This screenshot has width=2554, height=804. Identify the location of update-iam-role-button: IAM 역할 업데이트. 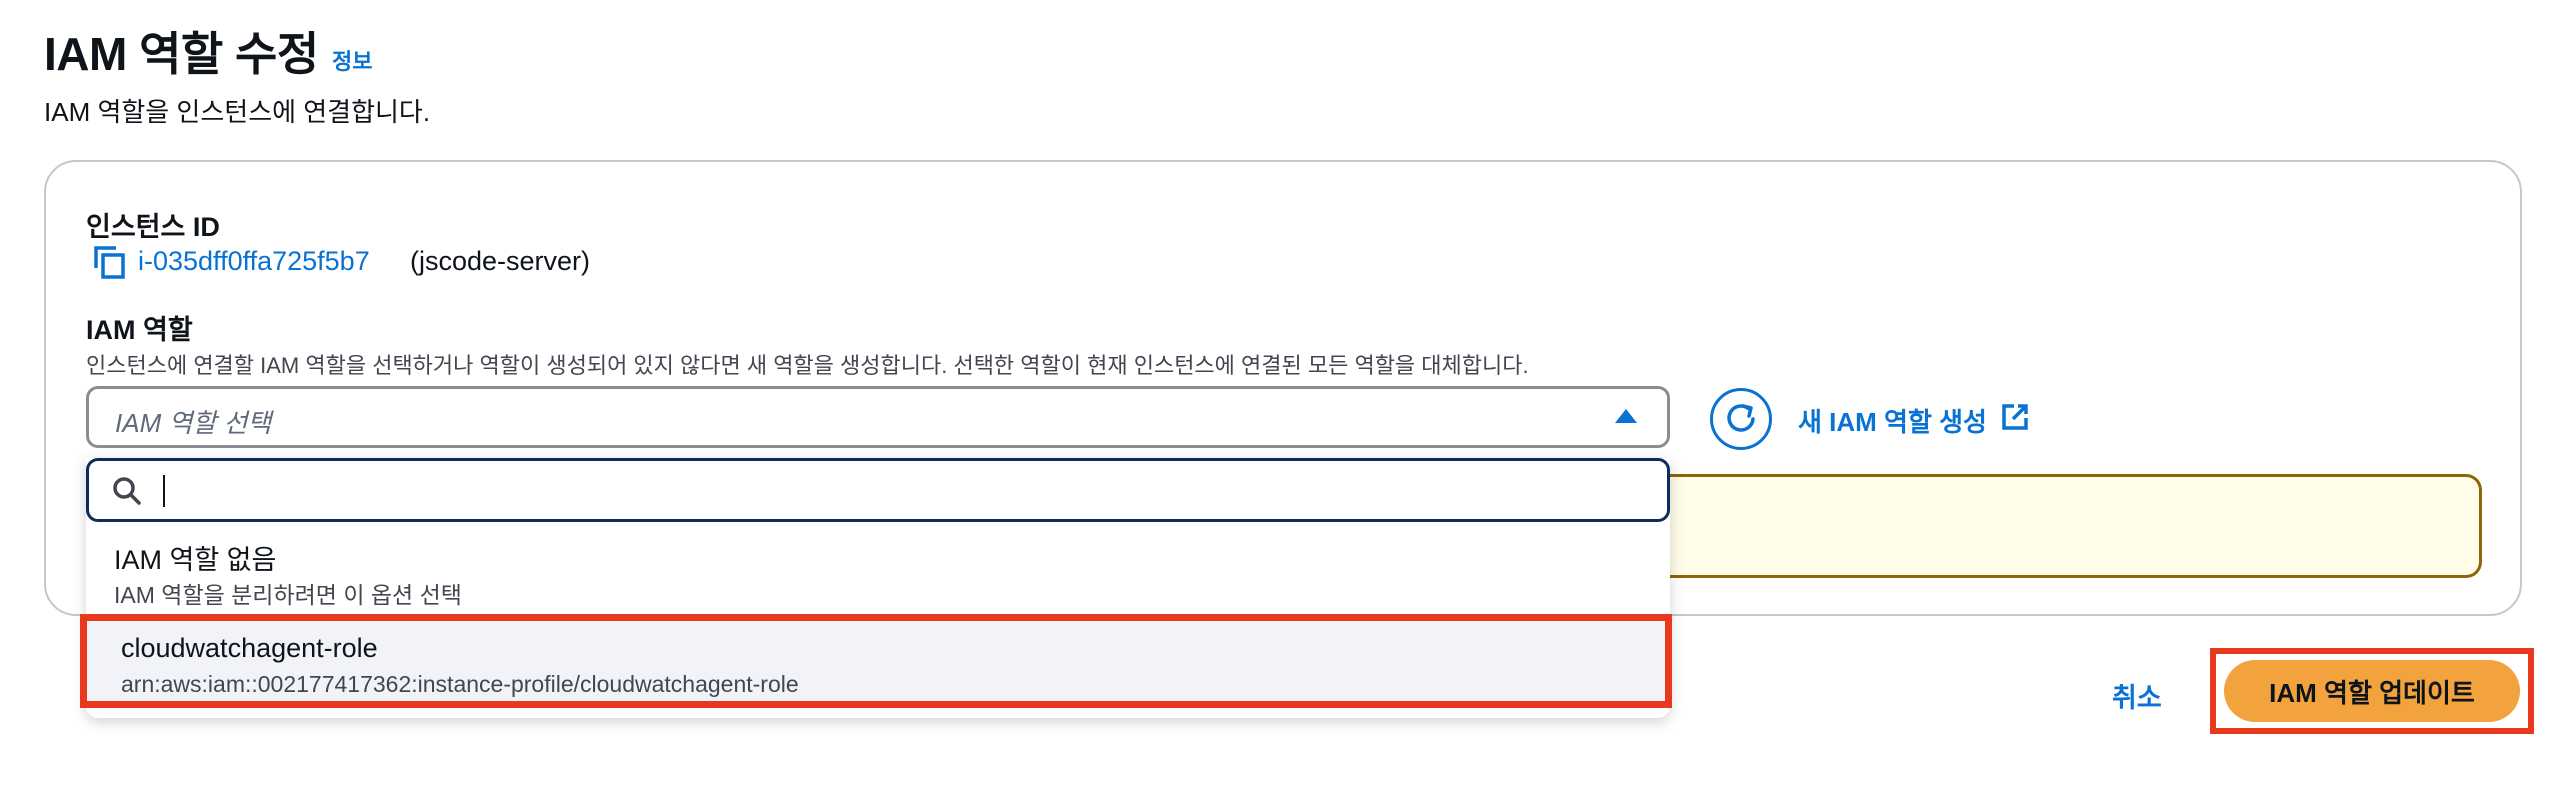
(2372, 691).